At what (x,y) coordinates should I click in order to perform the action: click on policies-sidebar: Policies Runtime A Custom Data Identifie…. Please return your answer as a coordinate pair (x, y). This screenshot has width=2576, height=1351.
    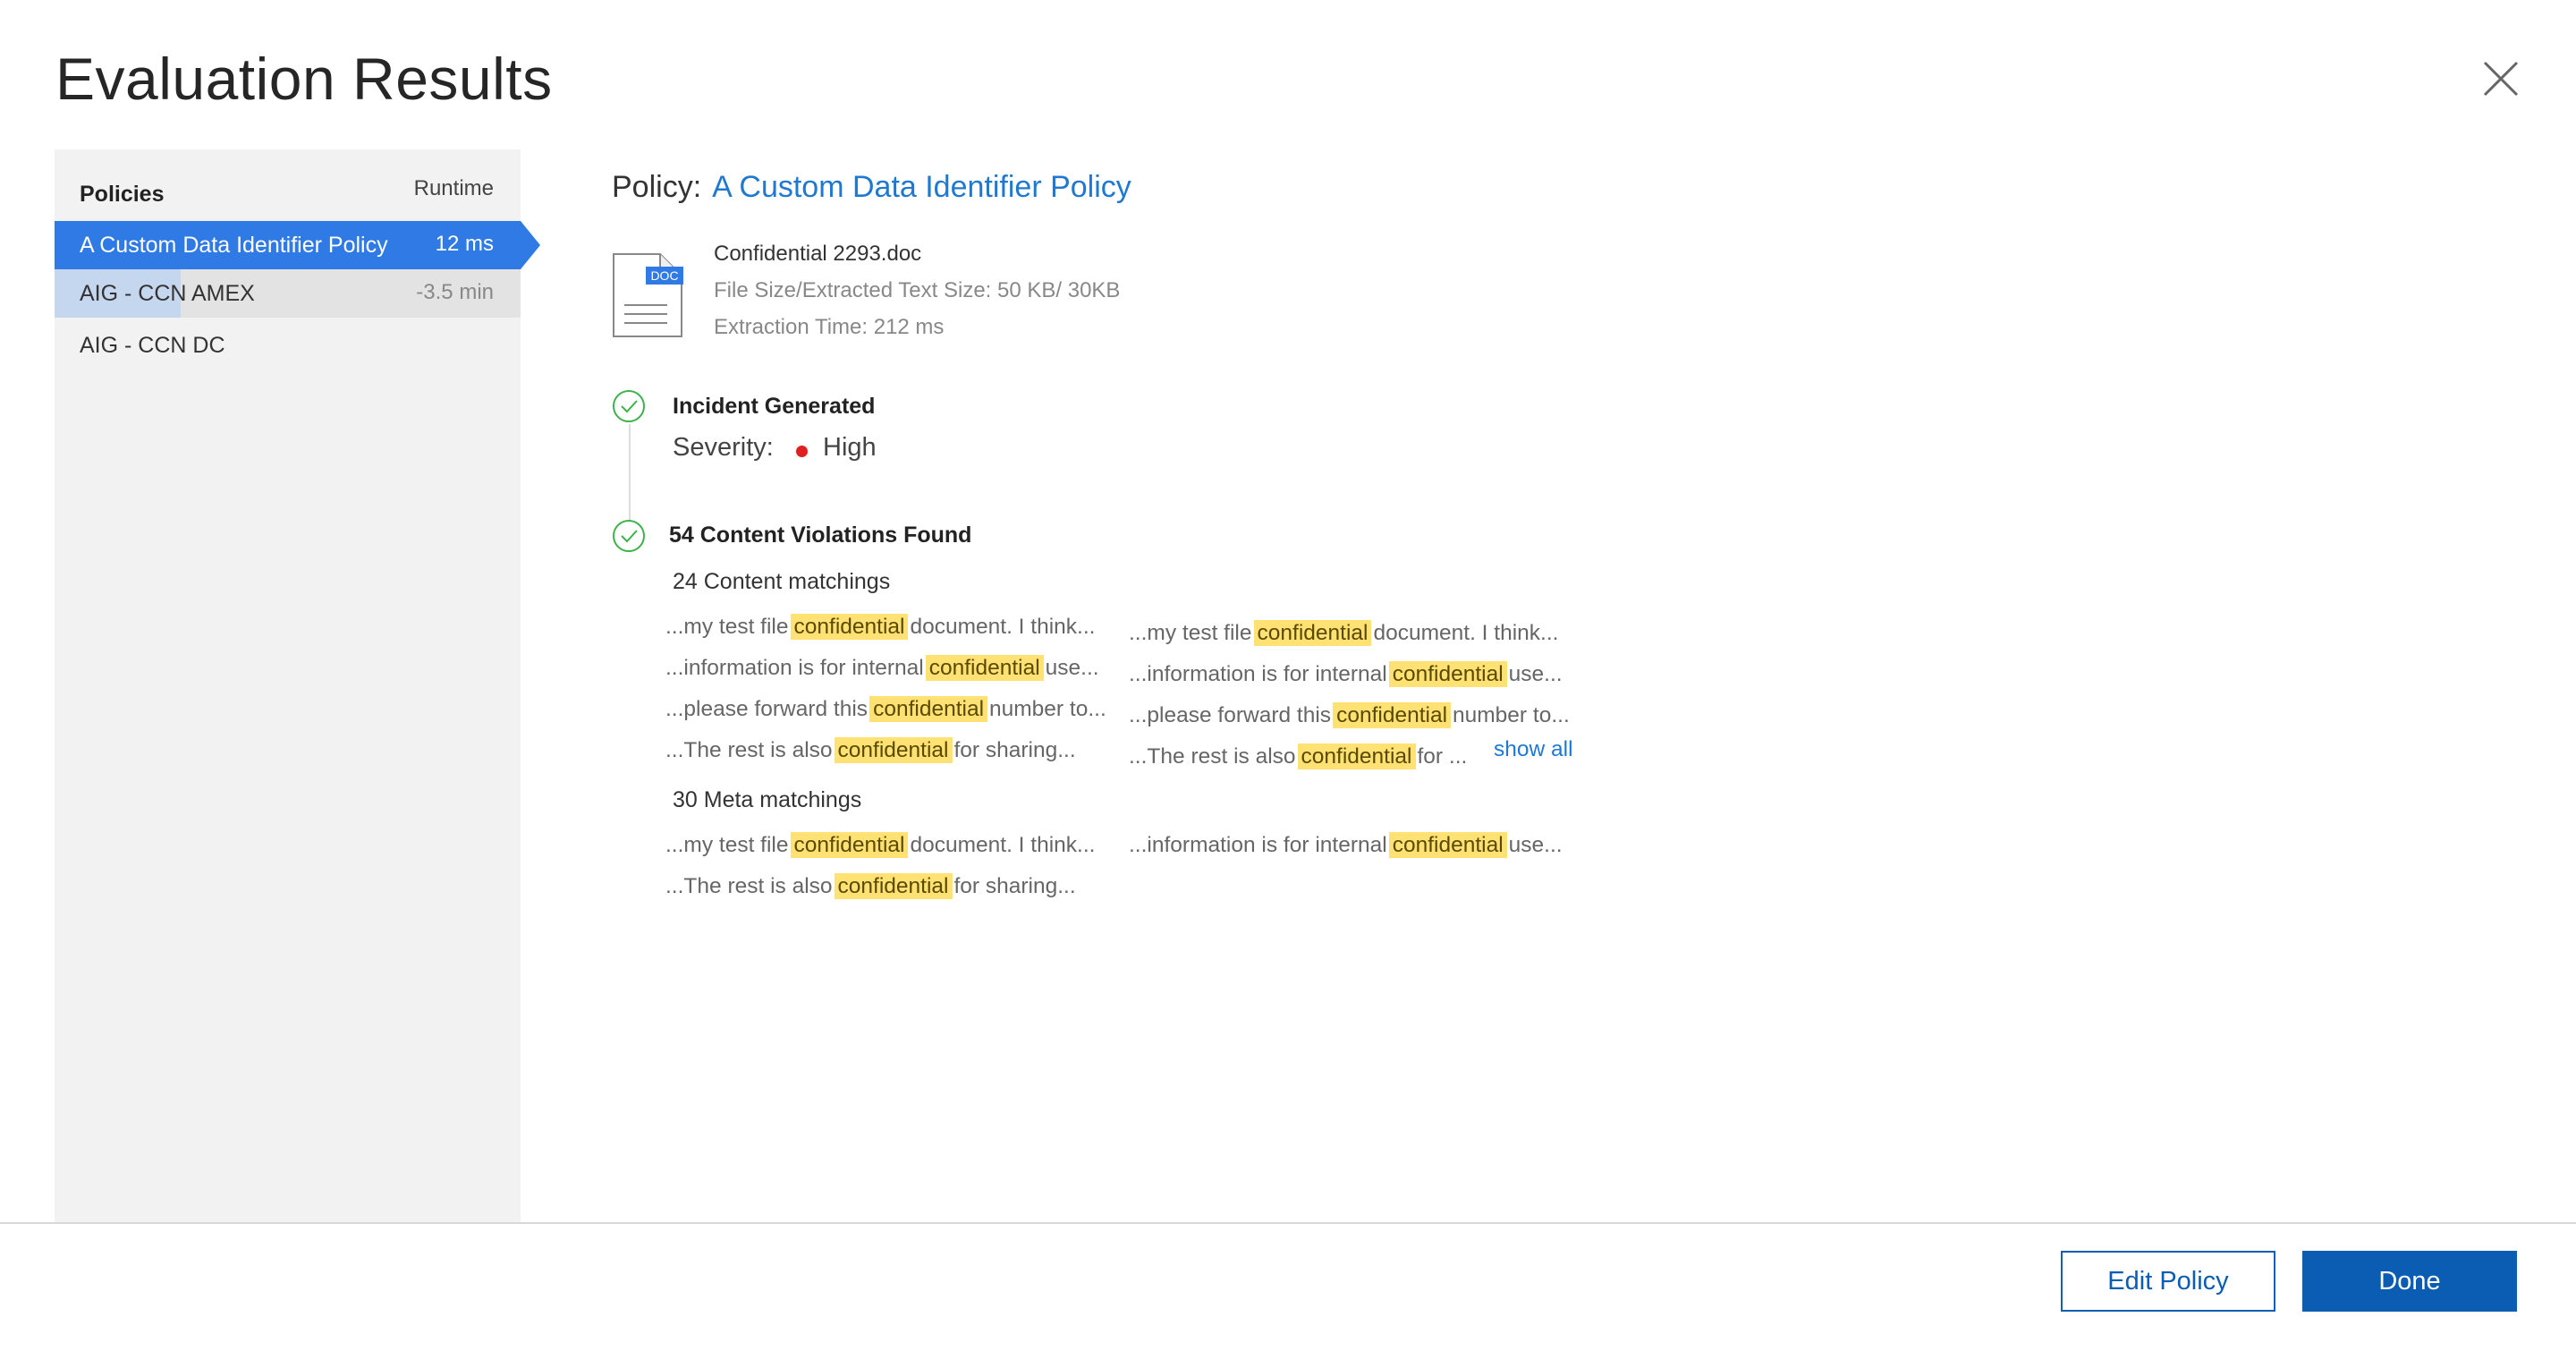
    Looking at the image, I should click on (297, 686).